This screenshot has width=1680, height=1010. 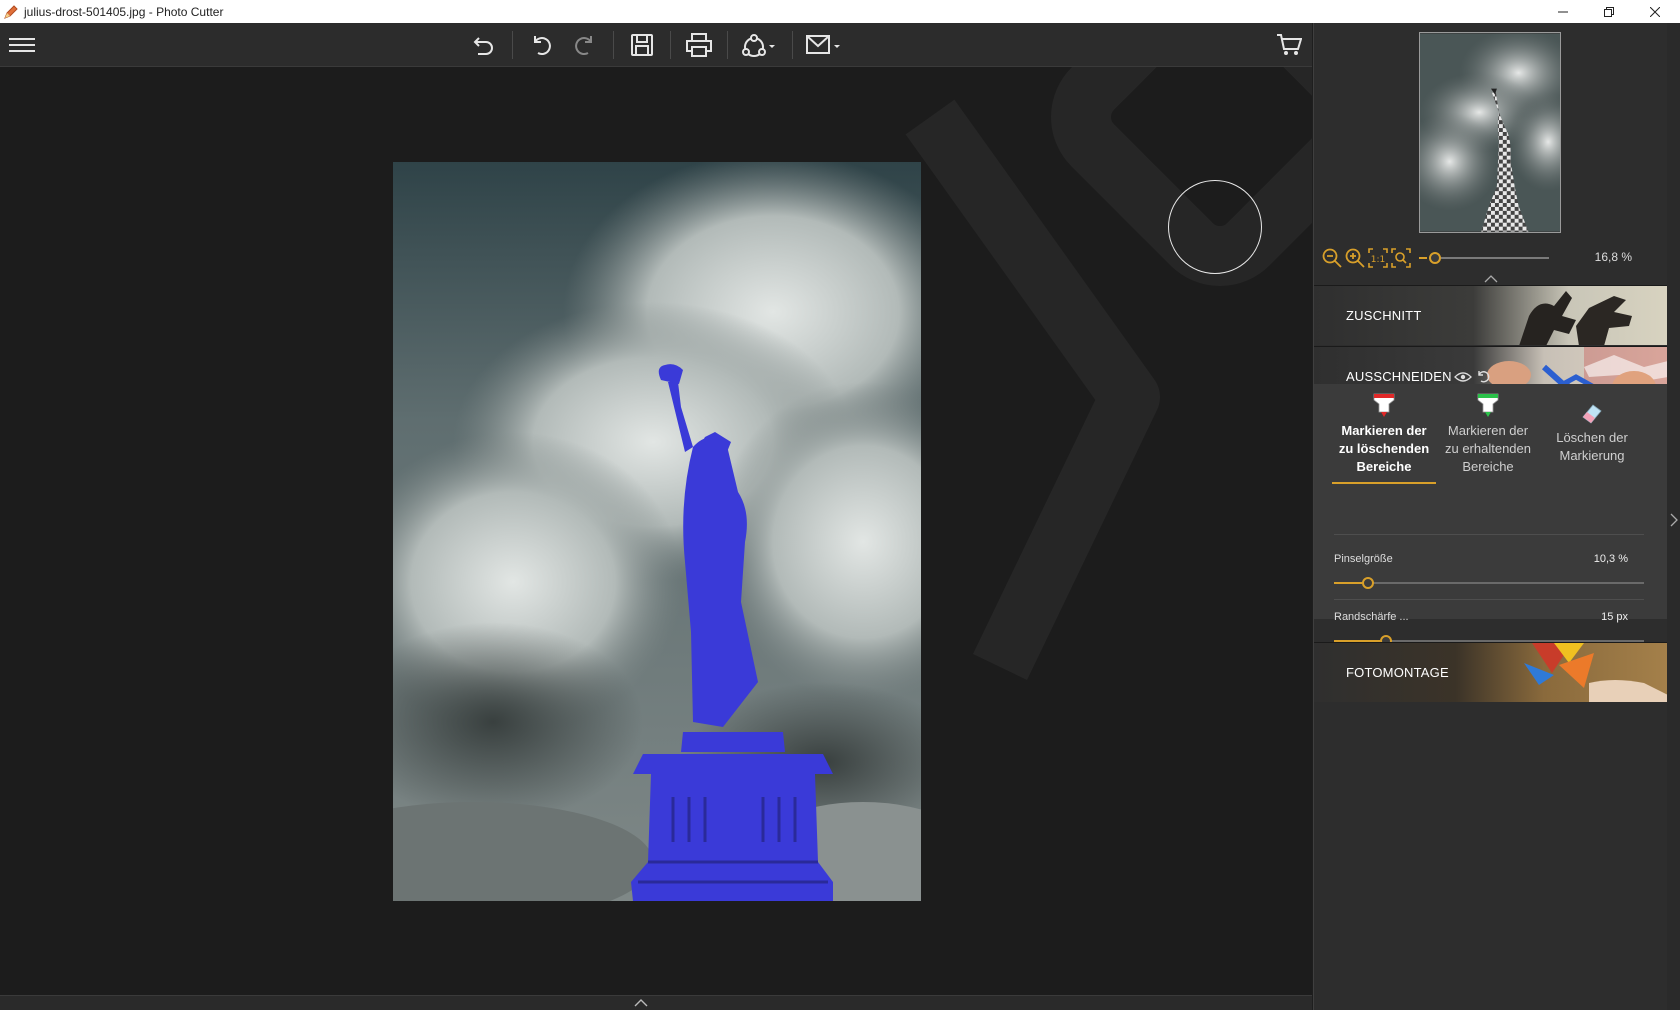 I want to click on tool-erase-marking: Löschen der Markierung, so click(x=1592, y=433).